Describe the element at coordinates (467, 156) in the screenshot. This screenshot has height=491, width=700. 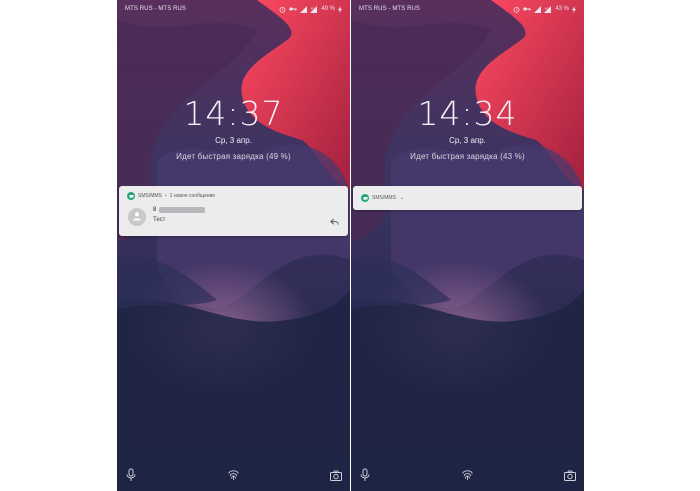
I see `charging-status: Идет быстрая зарядка (43 %)` at that location.